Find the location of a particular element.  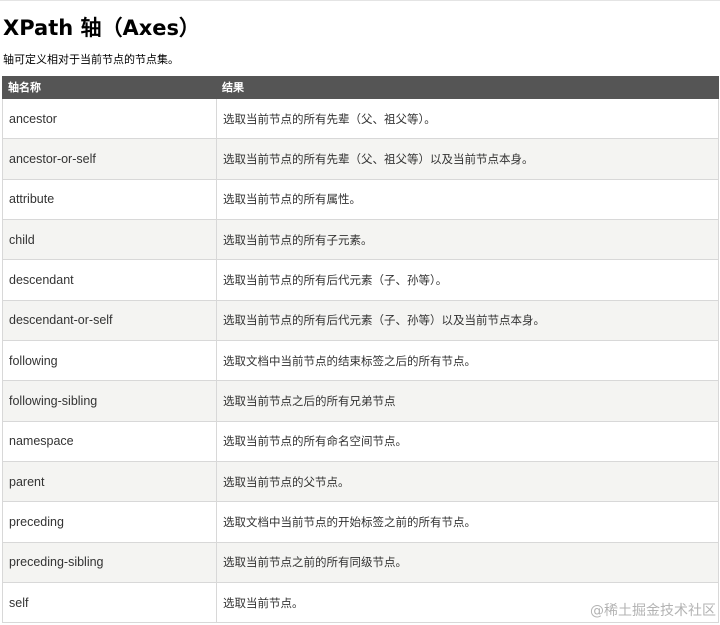

result-cell: 选取当前节点的所有后代元素（子、孙等）以及当前节点本身。 is located at coordinates (467, 320).